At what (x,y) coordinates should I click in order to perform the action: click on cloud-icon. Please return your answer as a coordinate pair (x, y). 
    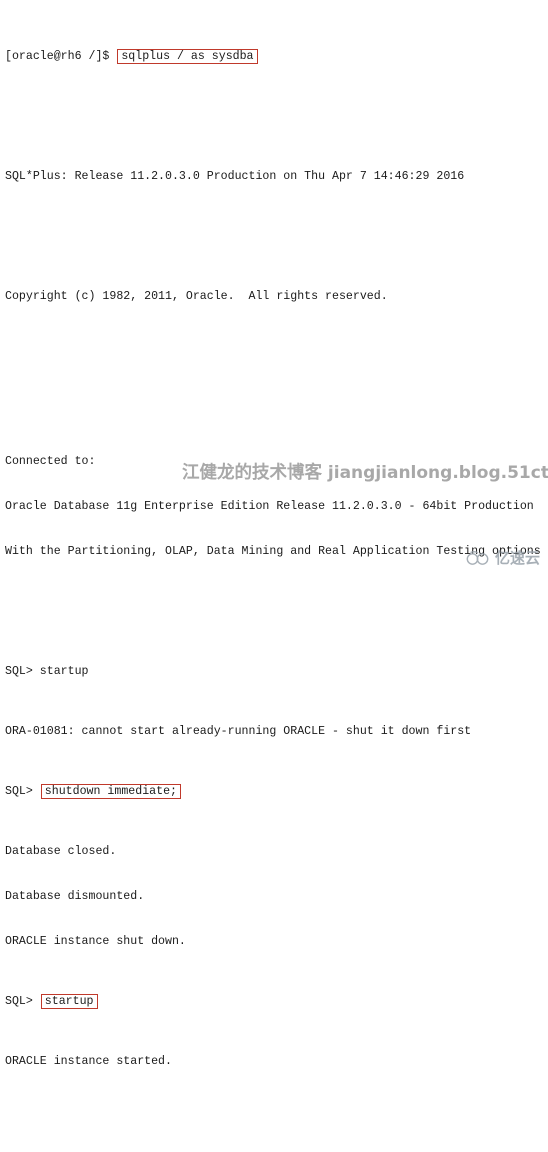
    Looking at the image, I should click on (478, 558).